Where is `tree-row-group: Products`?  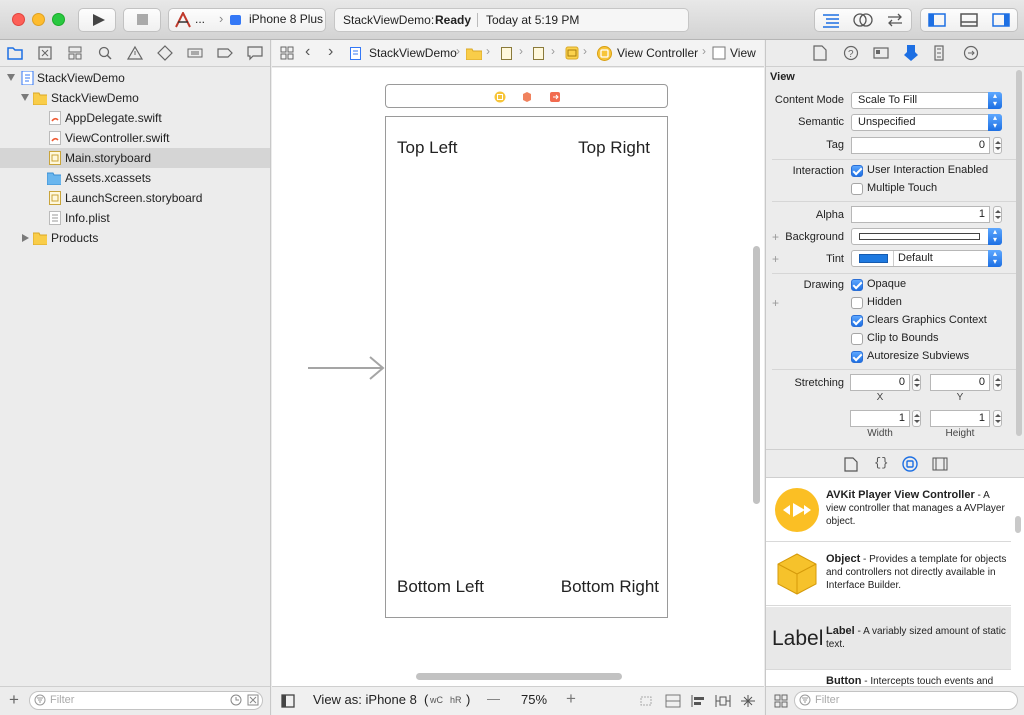
tree-row-group: Products is located at coordinates (135, 238).